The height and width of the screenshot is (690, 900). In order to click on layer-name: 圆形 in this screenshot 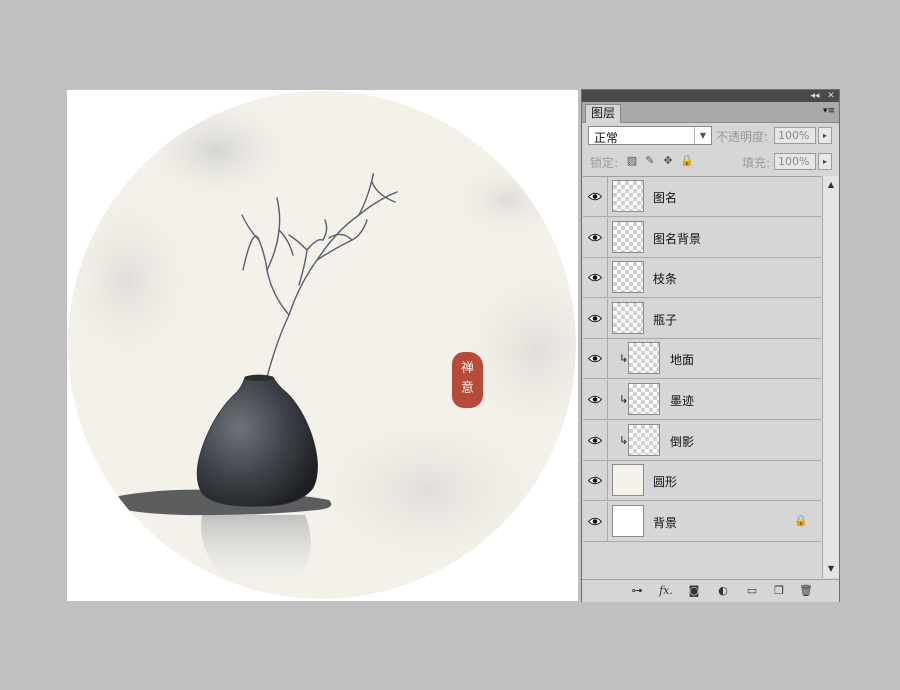, I will do `click(665, 482)`.